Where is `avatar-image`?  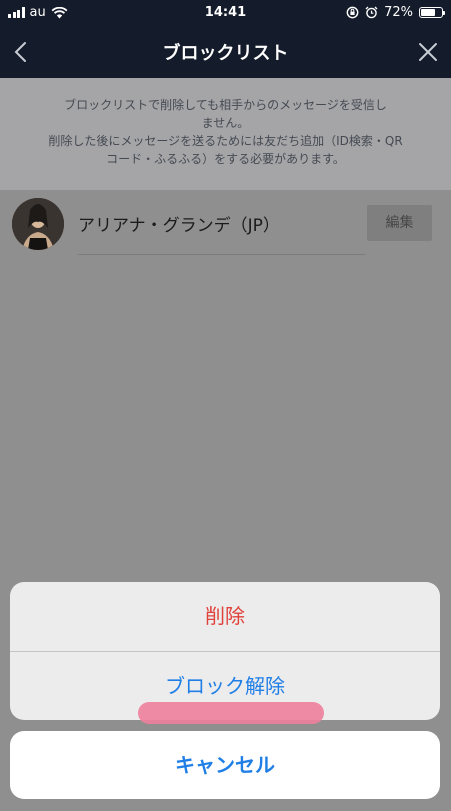 avatar-image is located at coordinates (38, 224).